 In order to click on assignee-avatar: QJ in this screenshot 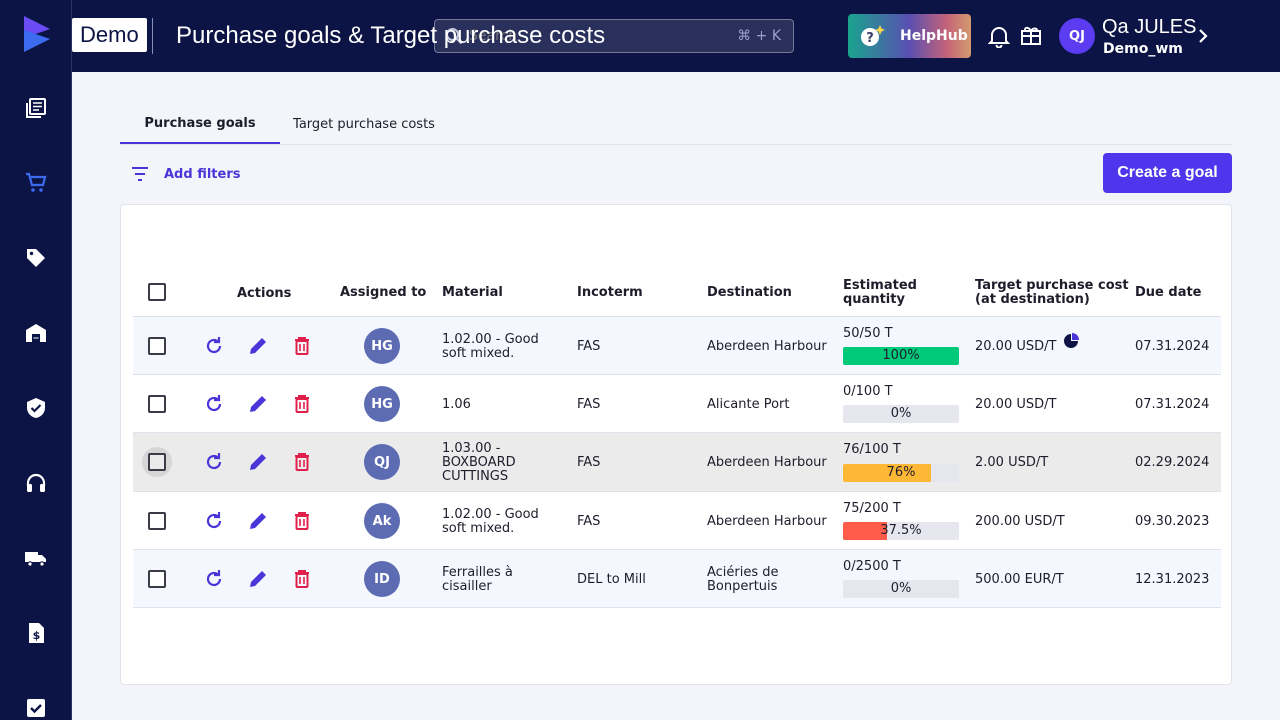, I will do `click(382, 462)`.